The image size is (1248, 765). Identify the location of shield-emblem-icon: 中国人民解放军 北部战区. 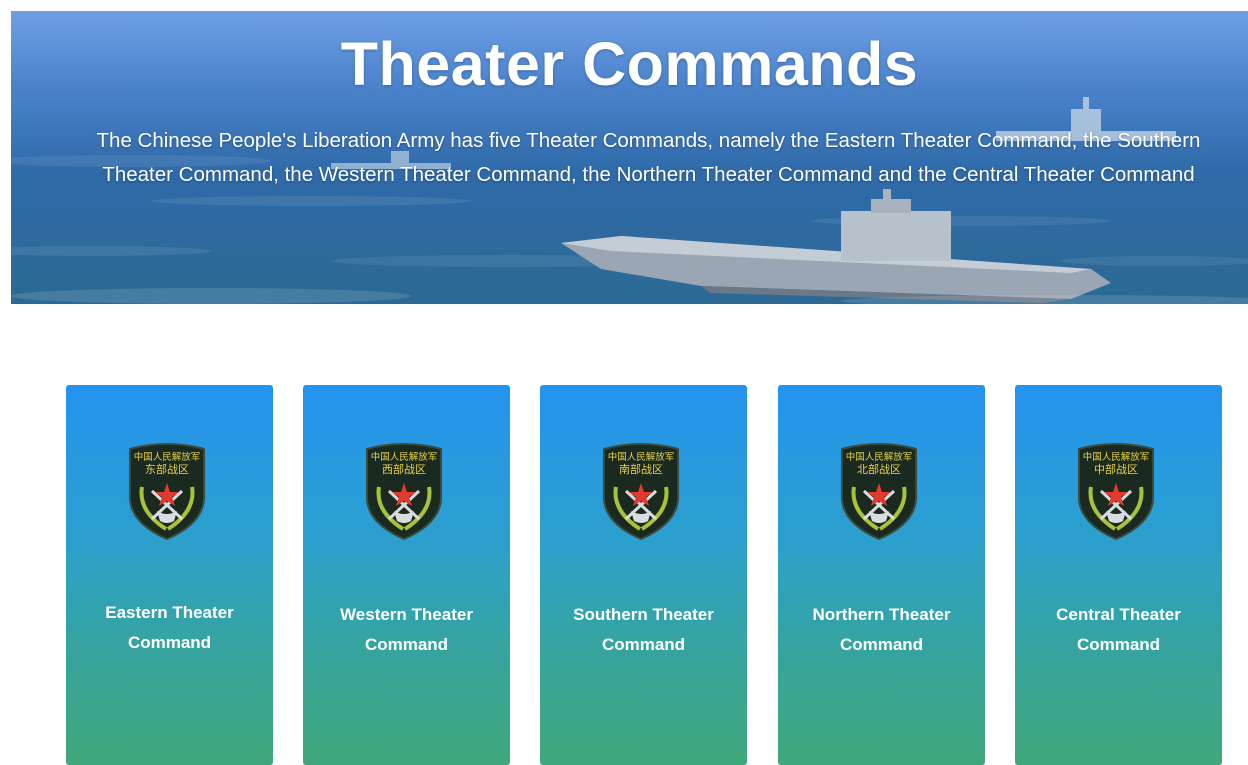
(879, 492).